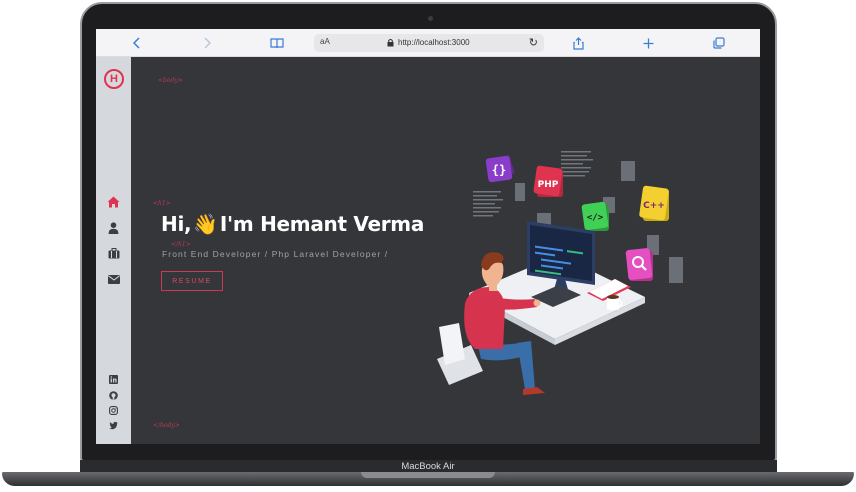  What do you see at coordinates (114, 79) in the screenshot?
I see `site-logo: H` at bounding box center [114, 79].